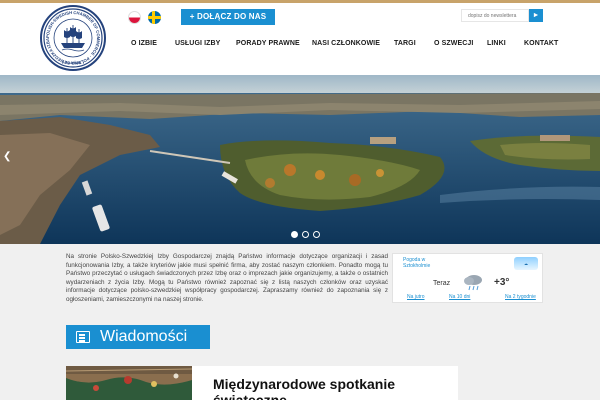  I want to click on newsletter-input, so click(495, 15).